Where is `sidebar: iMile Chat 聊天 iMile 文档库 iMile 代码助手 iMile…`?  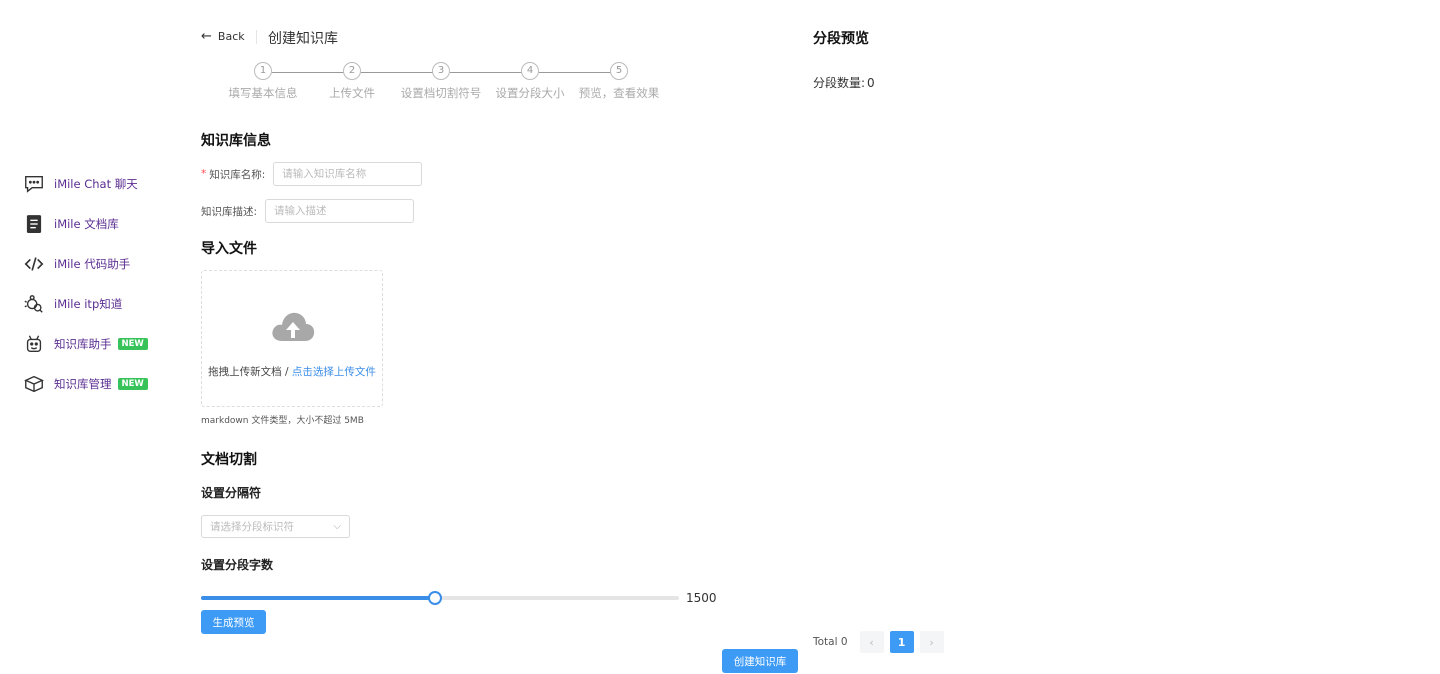
sidebar: iMile Chat 聊天 iMile 文档库 iMile 代码助手 iMile… is located at coordinates (97, 284).